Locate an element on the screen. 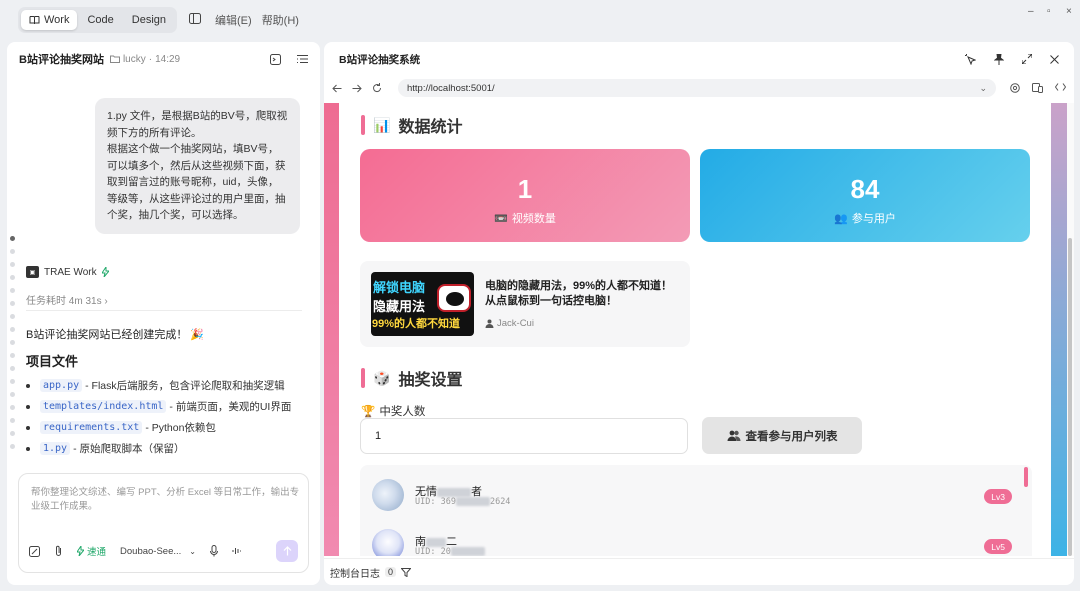 The height and width of the screenshot is (591, 1080). stats-heading-text: 数据统计 is located at coordinates (430, 127).